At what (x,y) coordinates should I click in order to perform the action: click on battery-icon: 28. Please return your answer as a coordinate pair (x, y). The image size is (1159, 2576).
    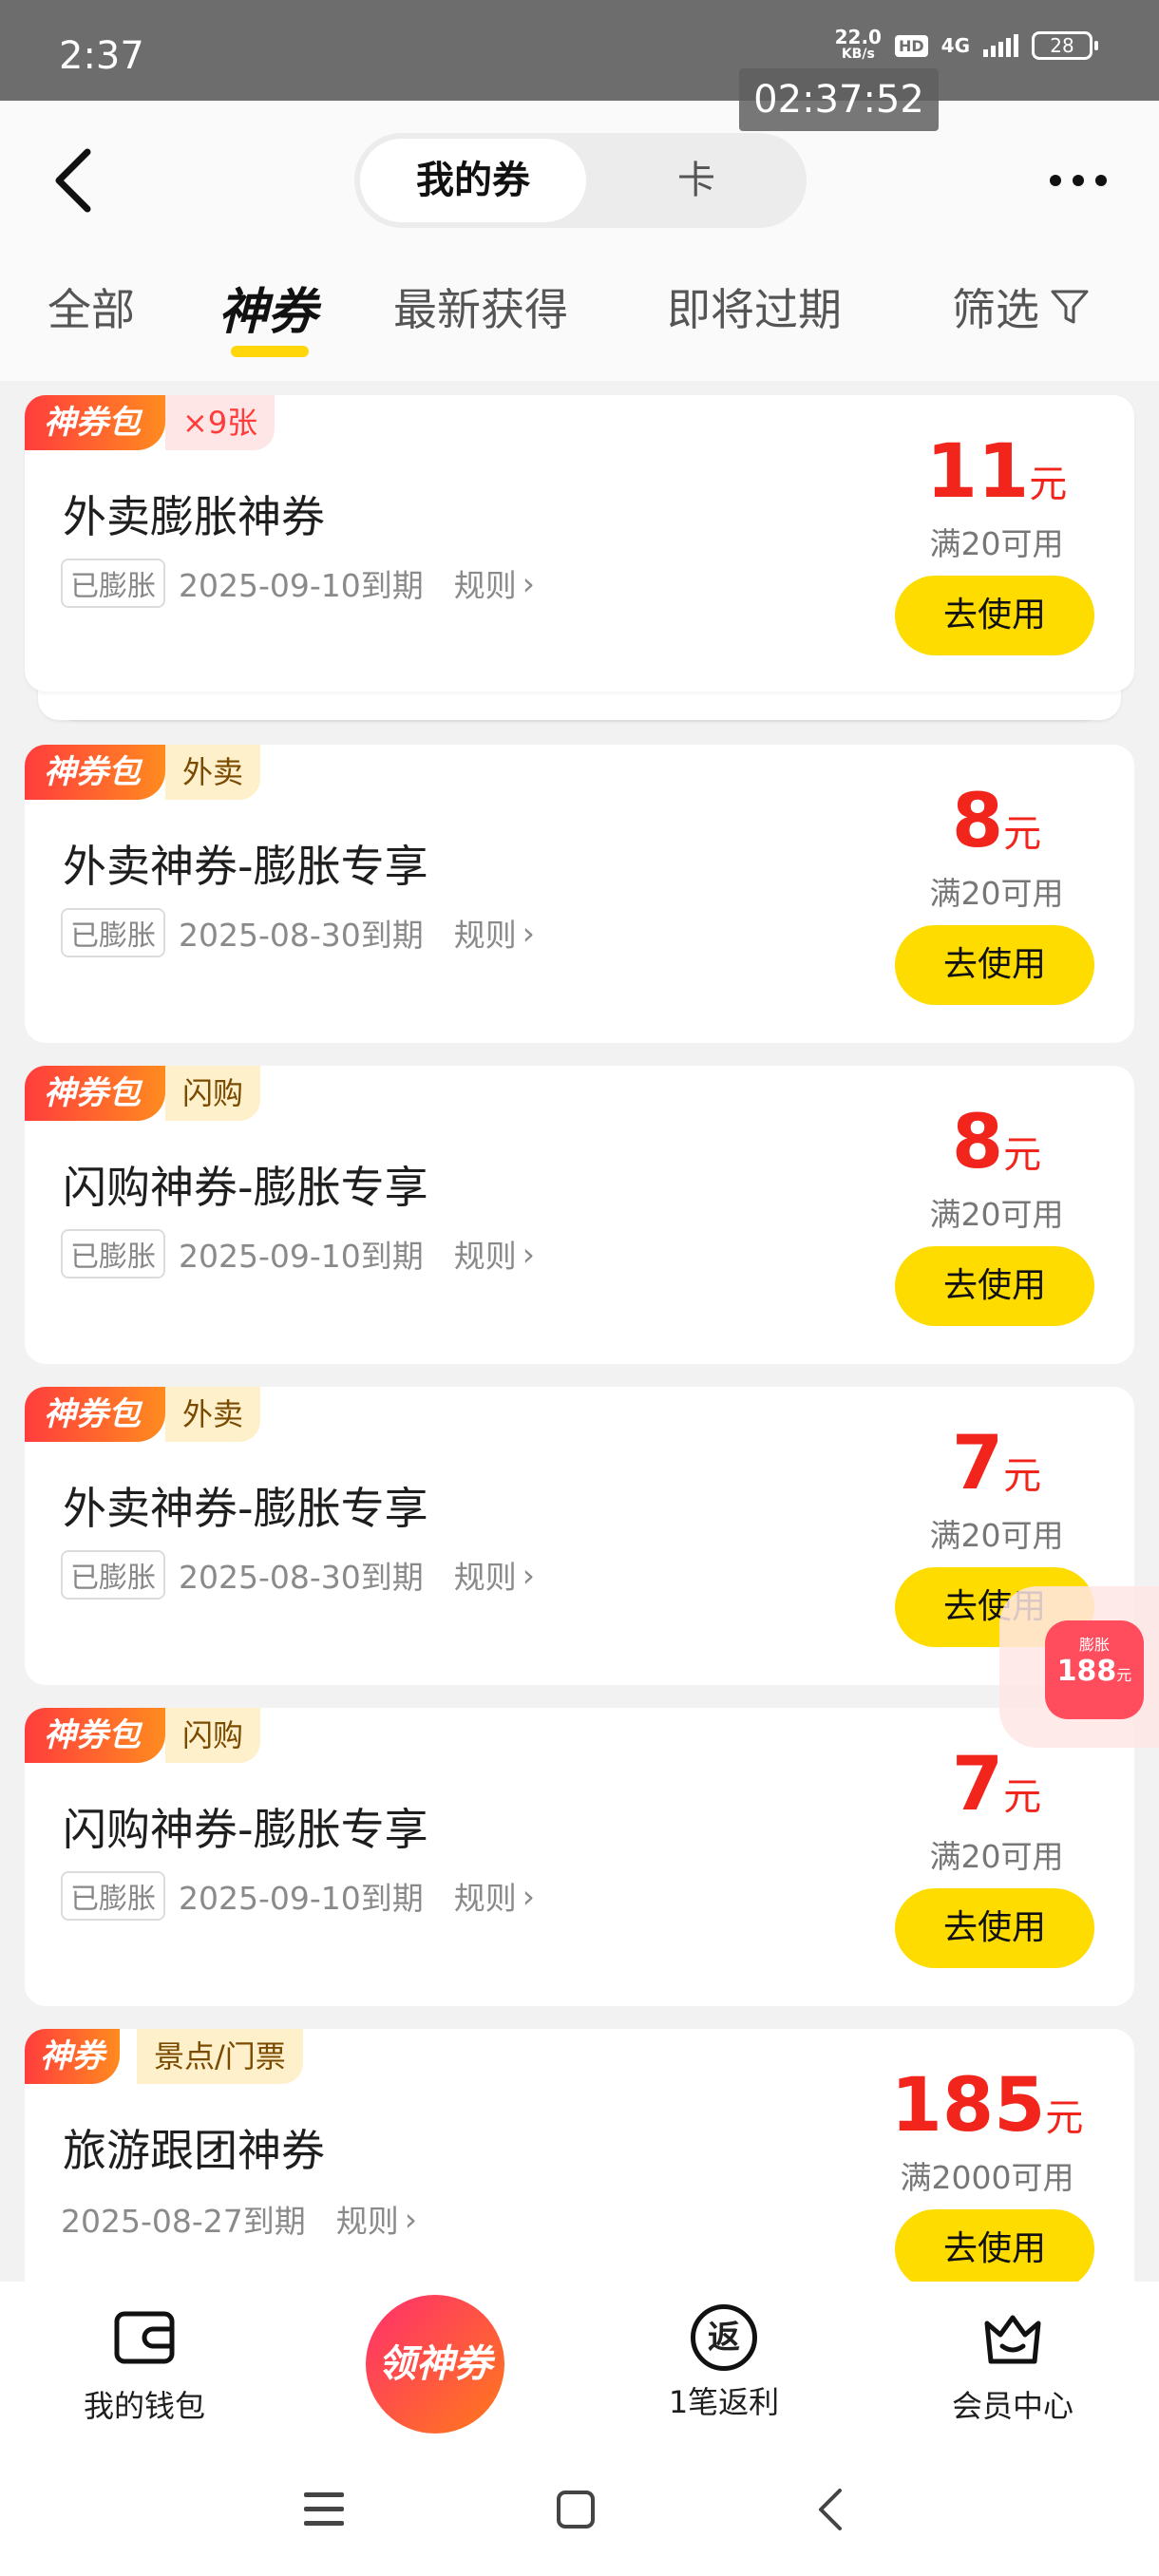
    Looking at the image, I should click on (1065, 45).